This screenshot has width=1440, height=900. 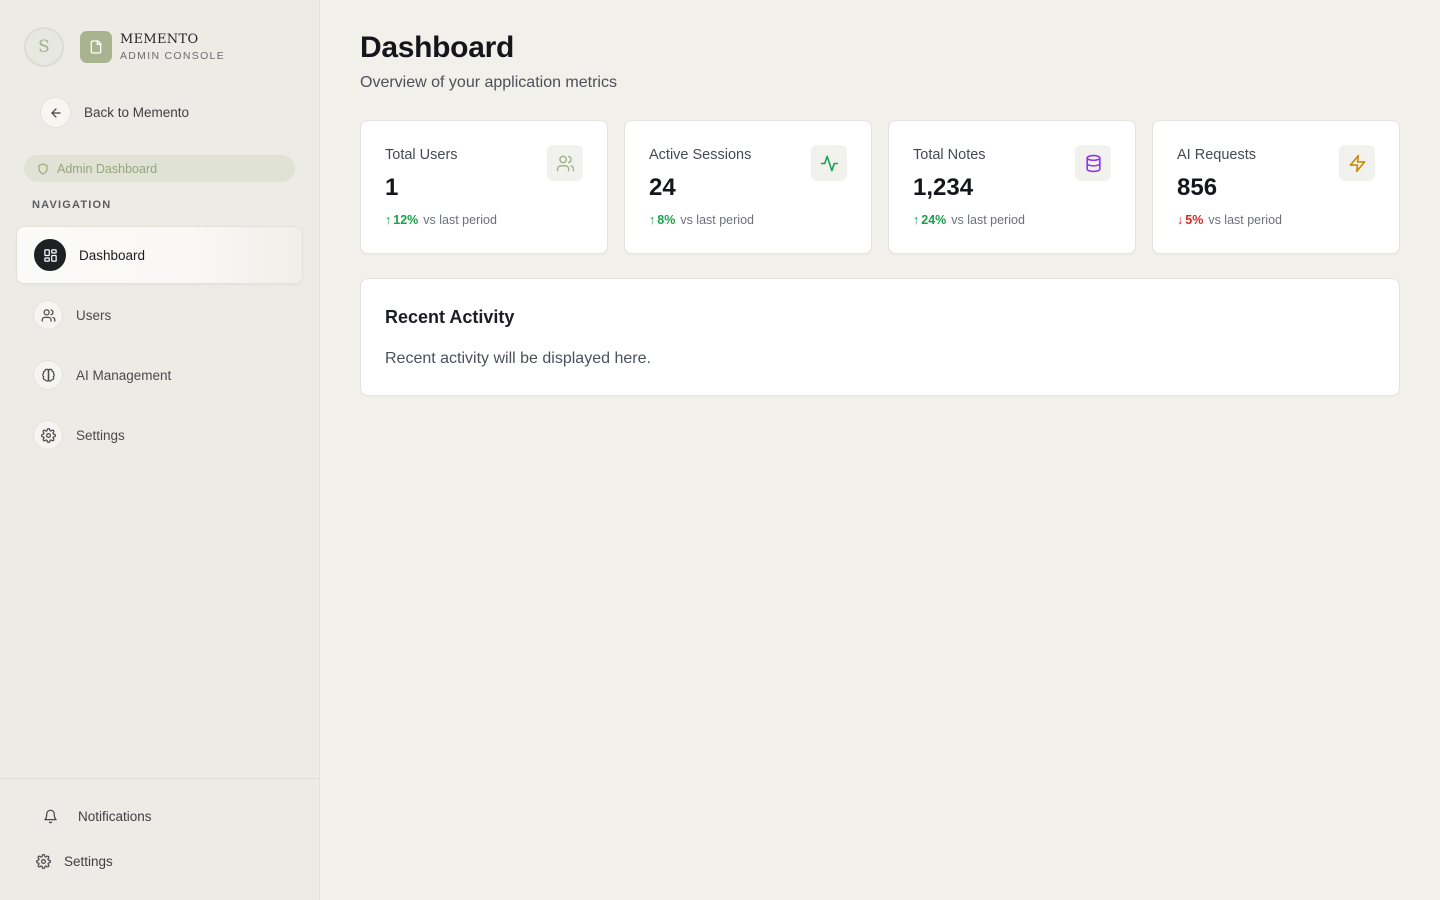 I want to click on stat-change-percent: 24%, so click(x=934, y=220).